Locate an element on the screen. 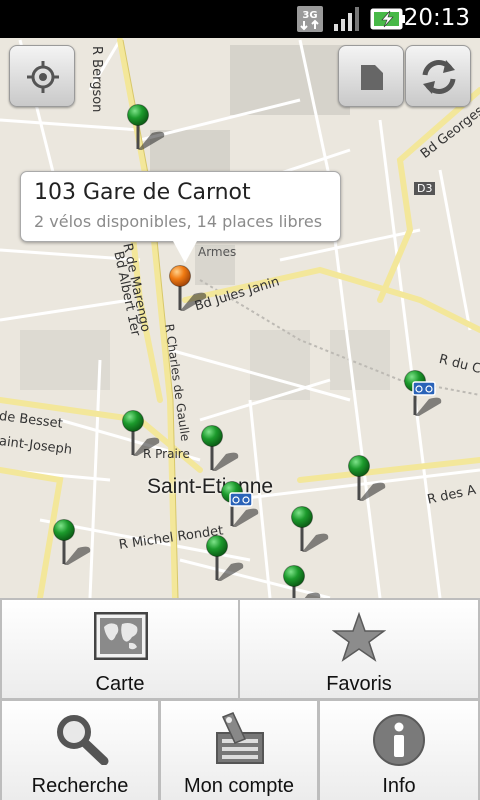  station-availability: 2 vélos disponibles, 14 places libres is located at coordinates (178, 221).